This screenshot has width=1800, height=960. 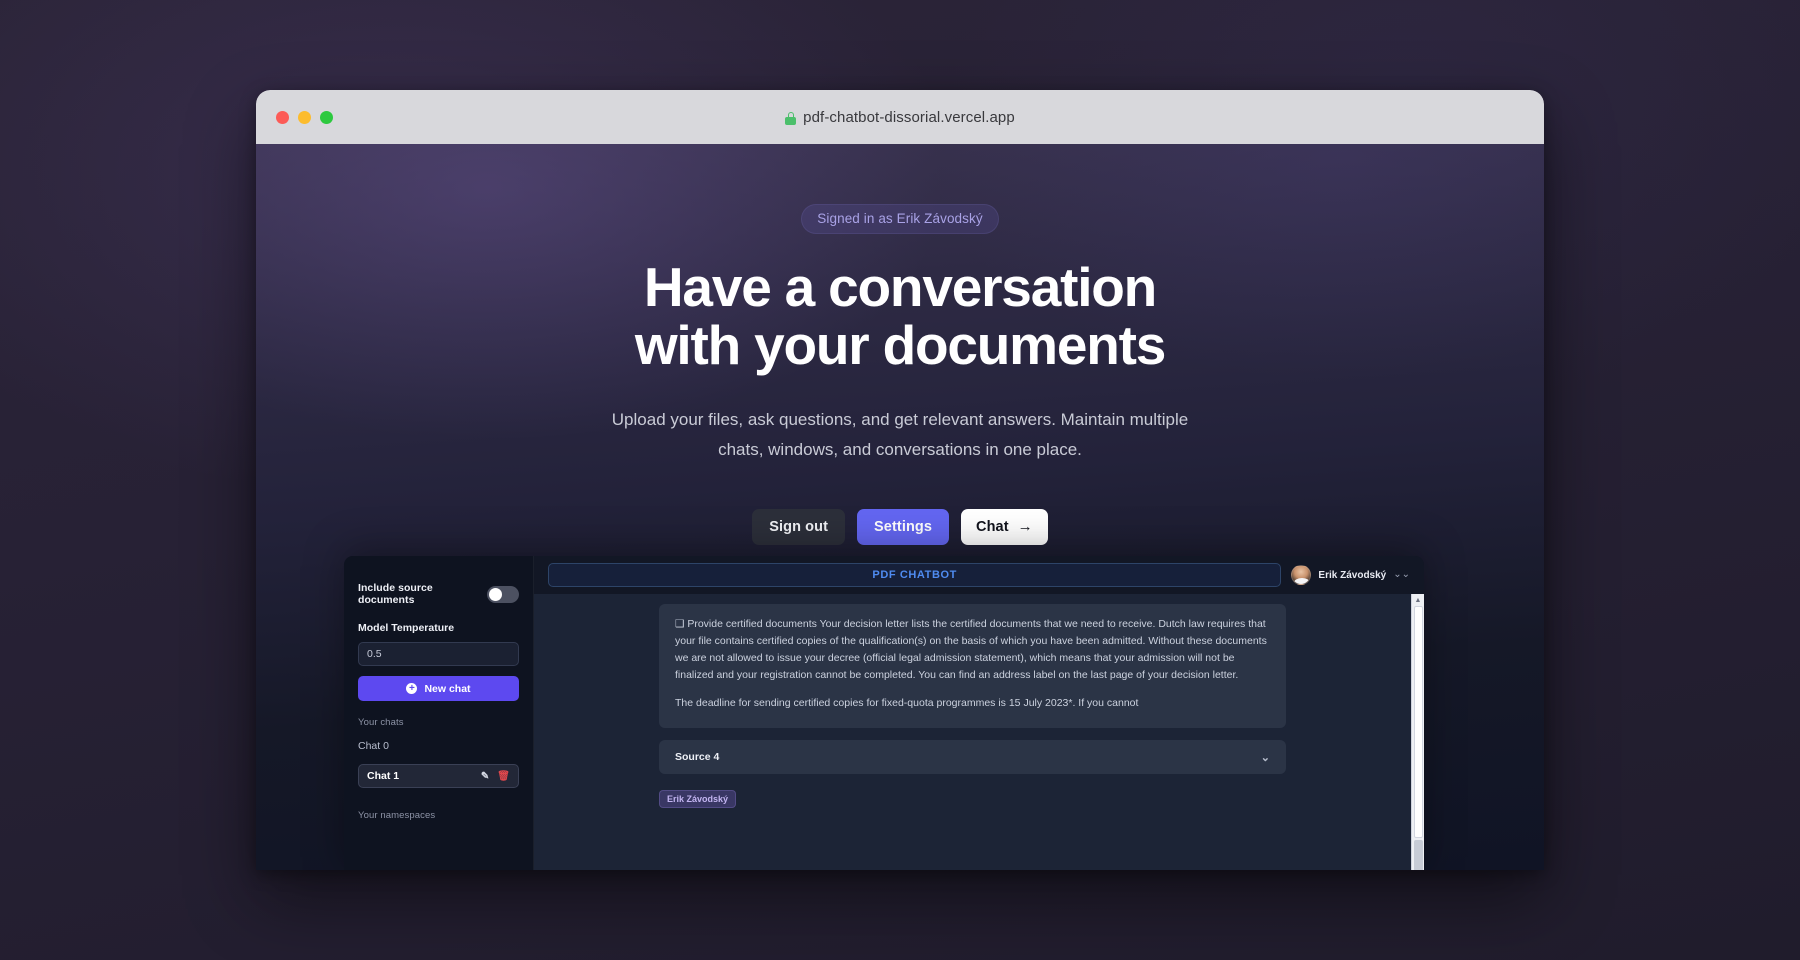 I want to click on scrollbar-thumb, so click(x=1418, y=722).